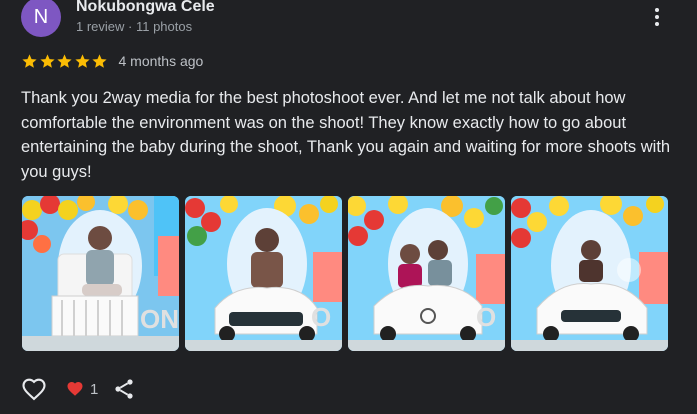  I want to click on avatar-initial: N, so click(41, 17).